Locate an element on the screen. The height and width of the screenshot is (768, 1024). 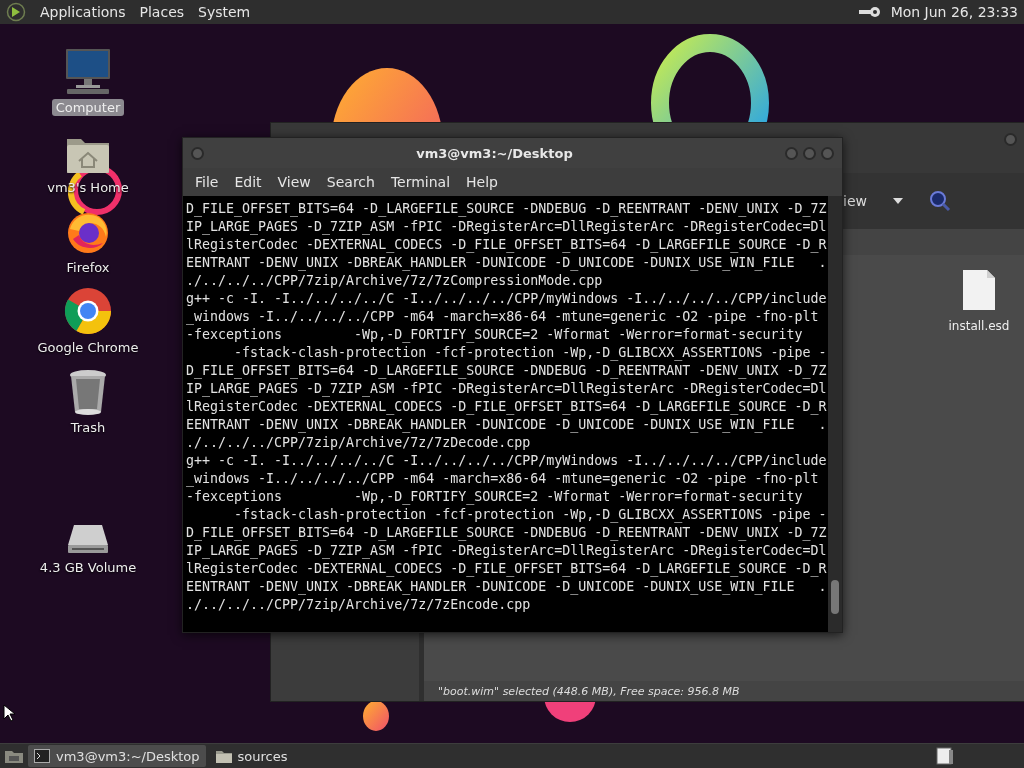
desktop-icon-label: Trash is located at coordinates (88, 427).